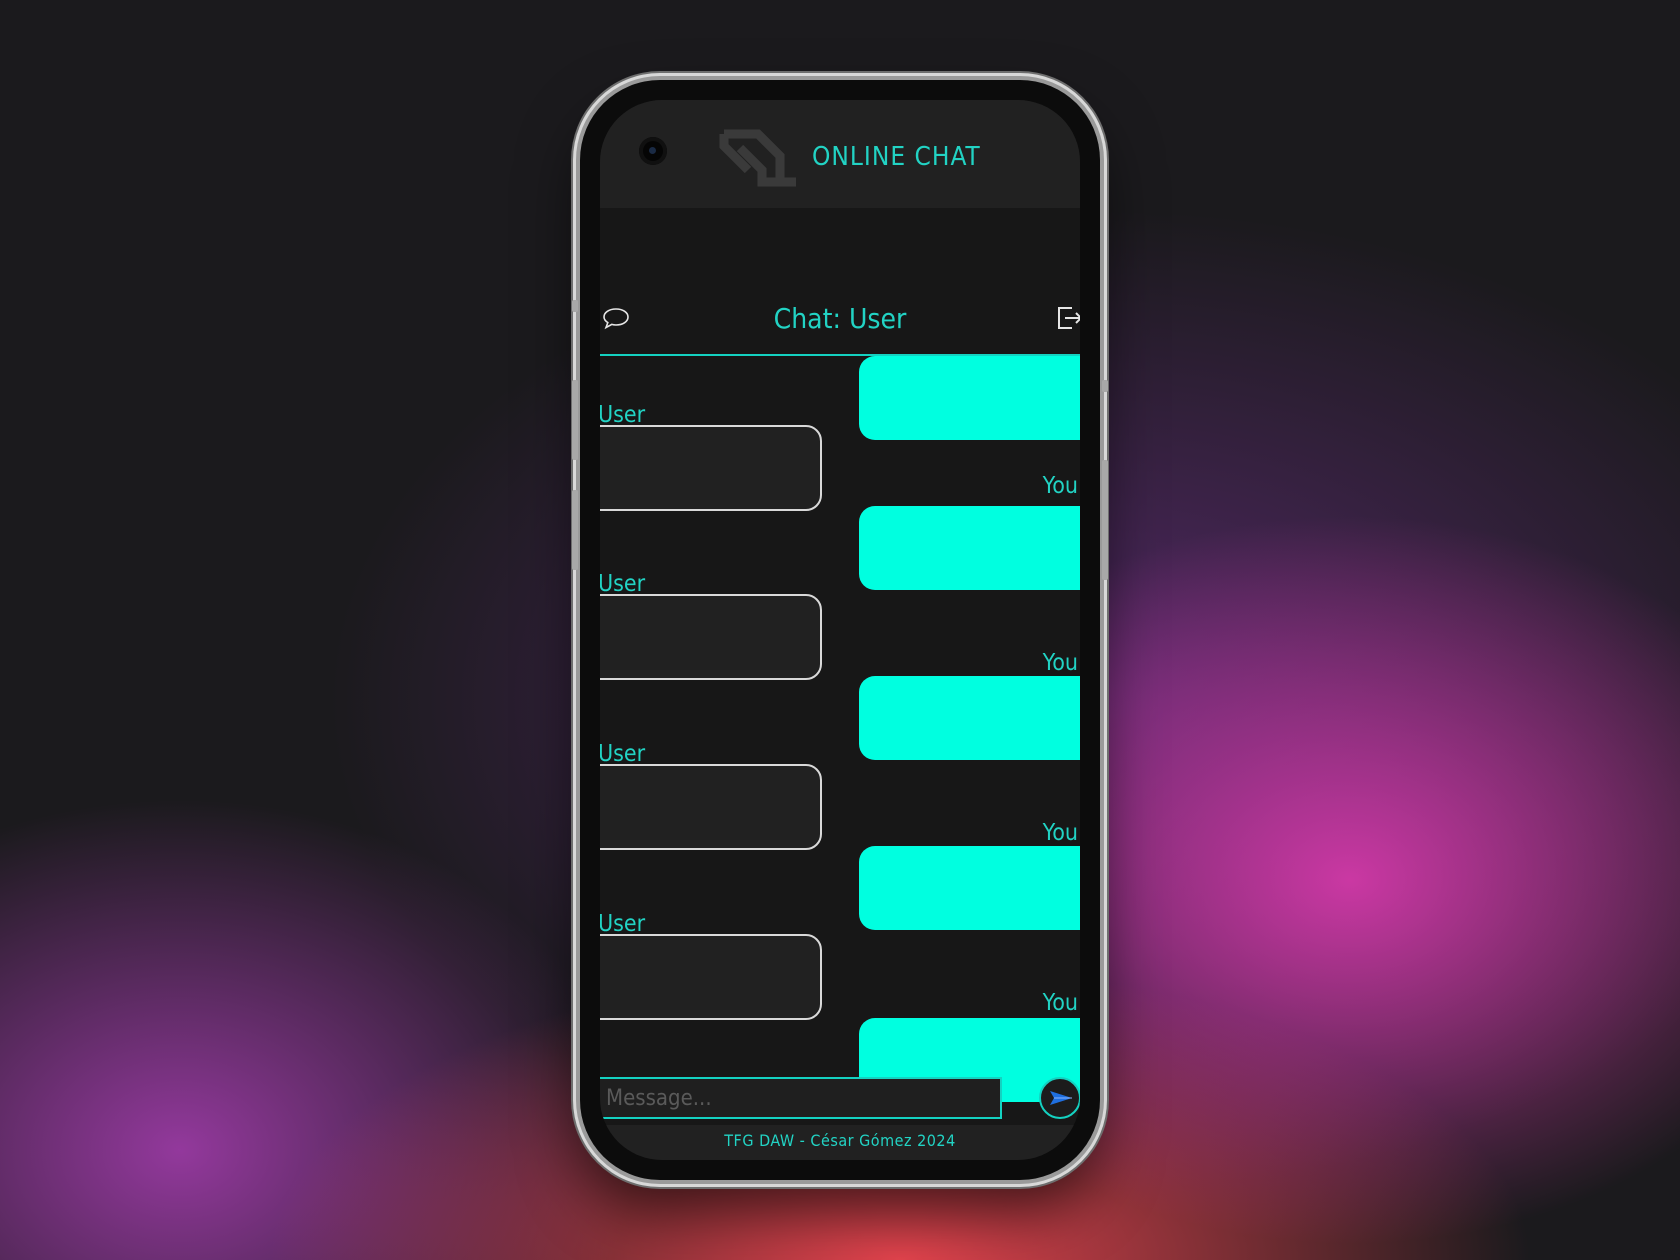  What do you see at coordinates (757, 158) in the screenshot?
I see `websocket-logo-icon` at bounding box center [757, 158].